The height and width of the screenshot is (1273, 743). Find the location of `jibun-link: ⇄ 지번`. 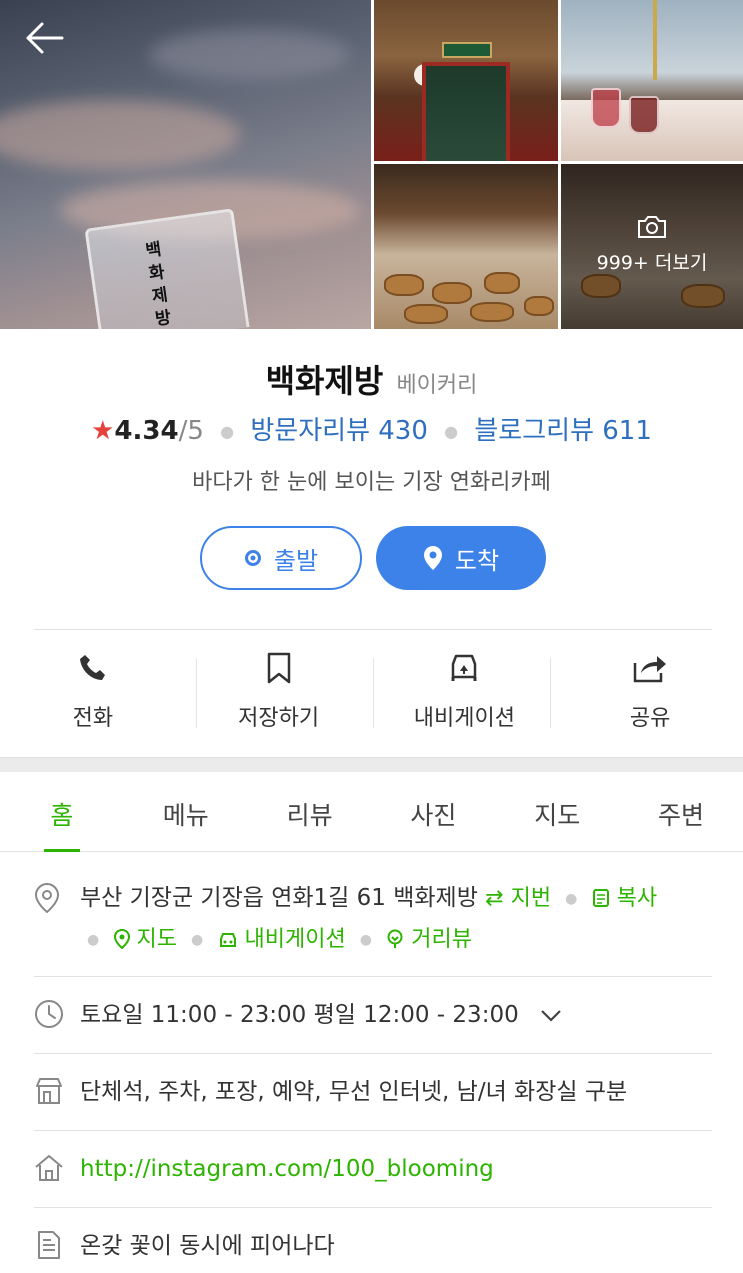

jibun-link: ⇄ 지번 is located at coordinates (521, 898).